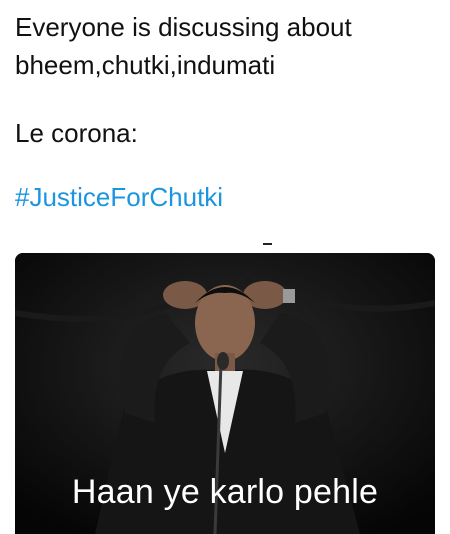 This screenshot has width=450, height=534. Describe the element at coordinates (267, 244) in the screenshot. I see `divider-mark` at that location.